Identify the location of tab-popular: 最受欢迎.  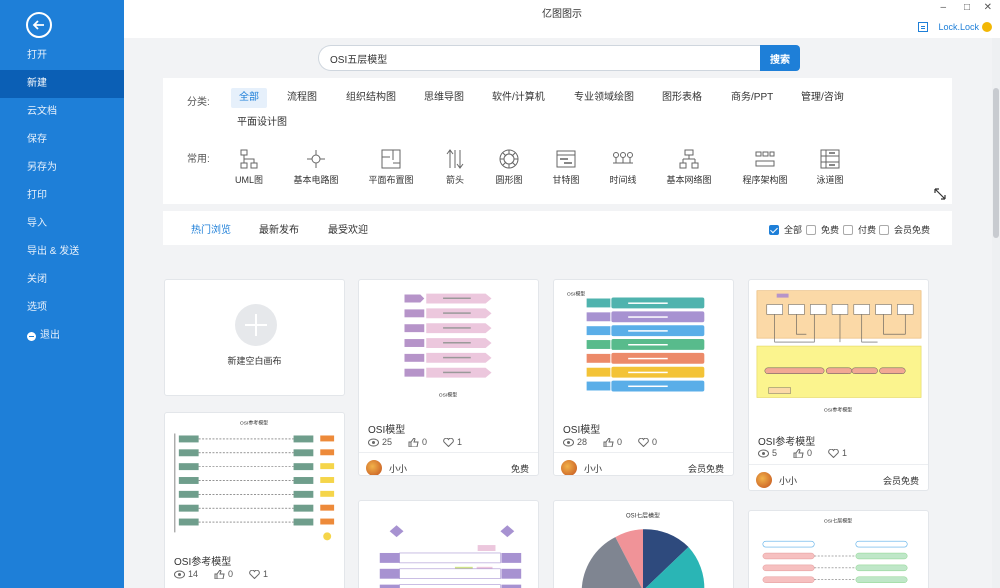
(348, 228).